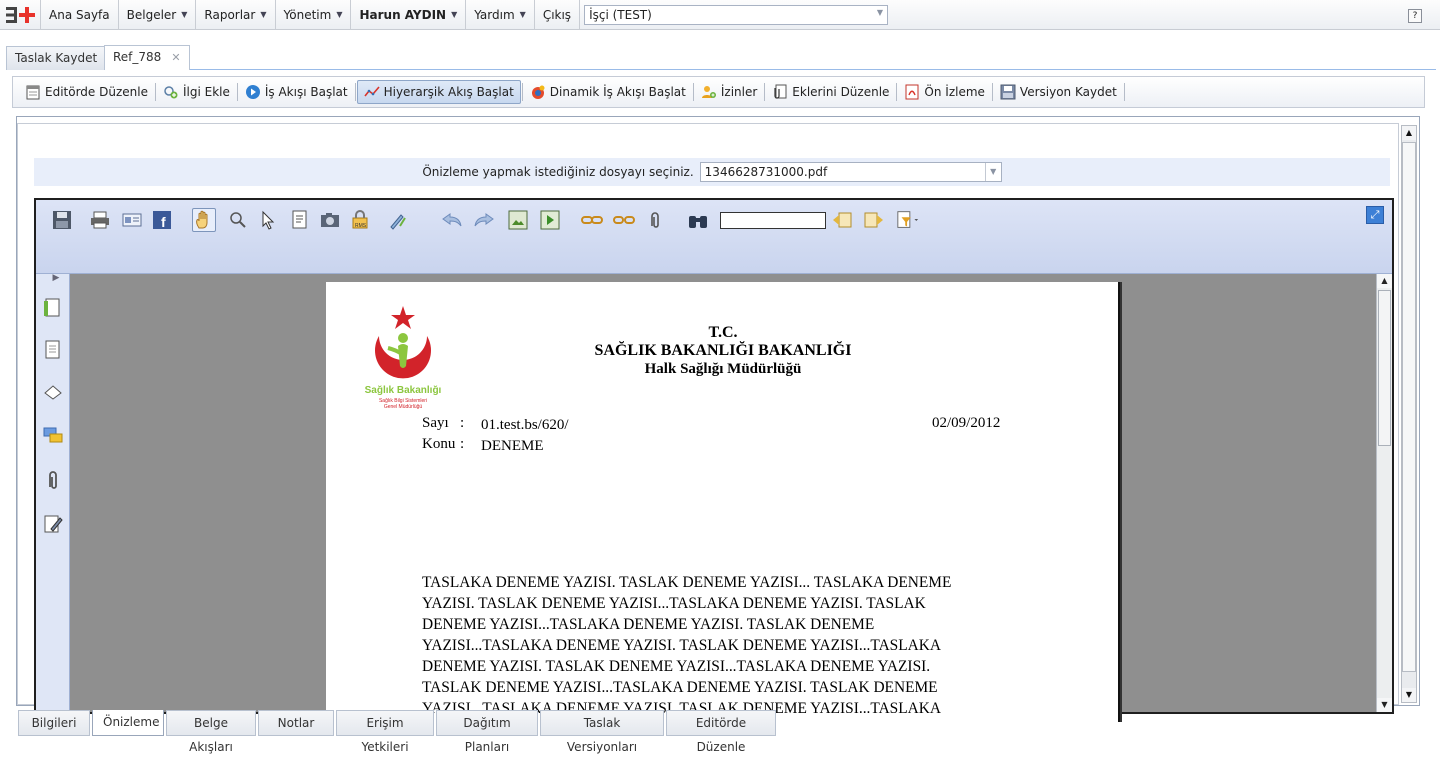 Image resolution: width=1440 pixels, height=759 pixels. Describe the element at coordinates (850, 172) in the screenshot. I see `file-select: 1346628731000.pdf ▼` at that location.